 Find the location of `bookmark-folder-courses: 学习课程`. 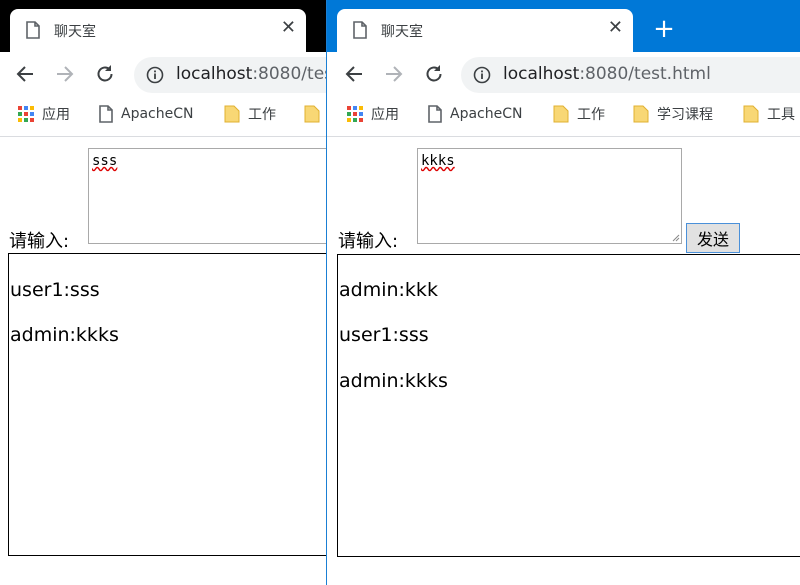

bookmark-folder-courses: 学习课程 is located at coordinates (673, 114).